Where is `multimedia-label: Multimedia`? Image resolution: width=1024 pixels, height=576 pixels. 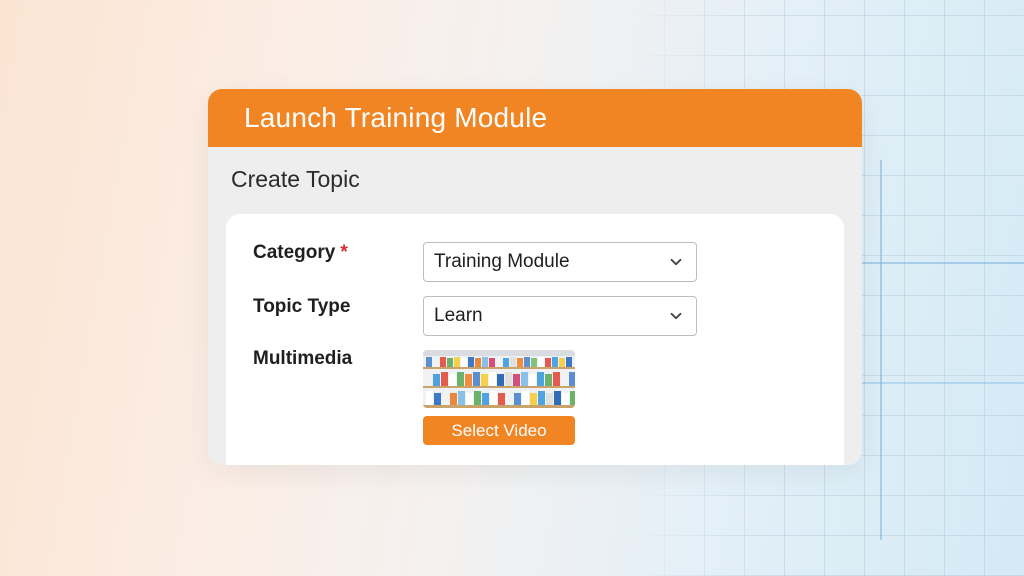
multimedia-label: Multimedia is located at coordinates (303, 358).